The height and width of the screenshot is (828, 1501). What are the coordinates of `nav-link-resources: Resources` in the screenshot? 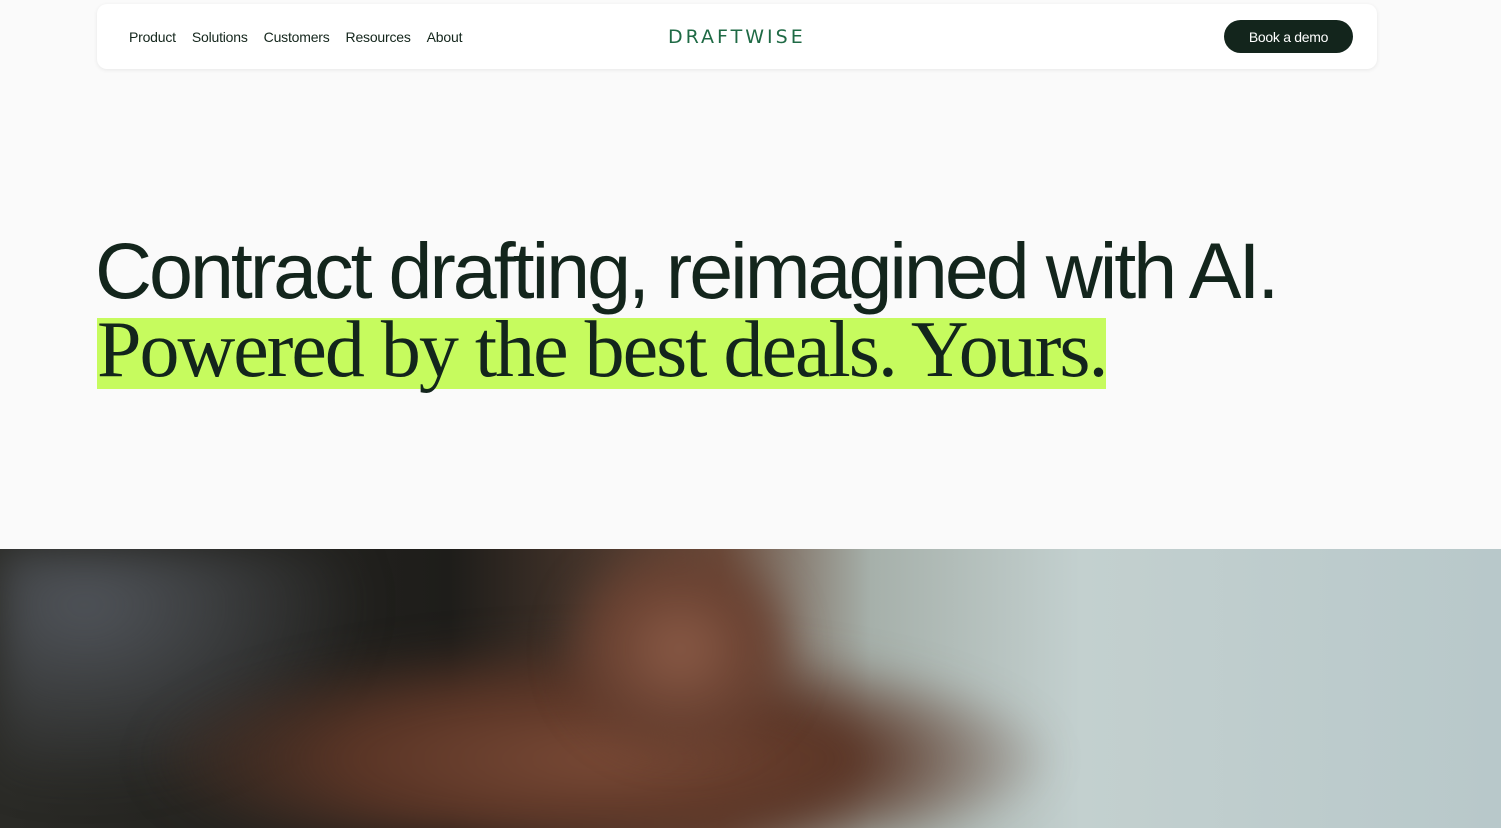 It's located at (378, 37).